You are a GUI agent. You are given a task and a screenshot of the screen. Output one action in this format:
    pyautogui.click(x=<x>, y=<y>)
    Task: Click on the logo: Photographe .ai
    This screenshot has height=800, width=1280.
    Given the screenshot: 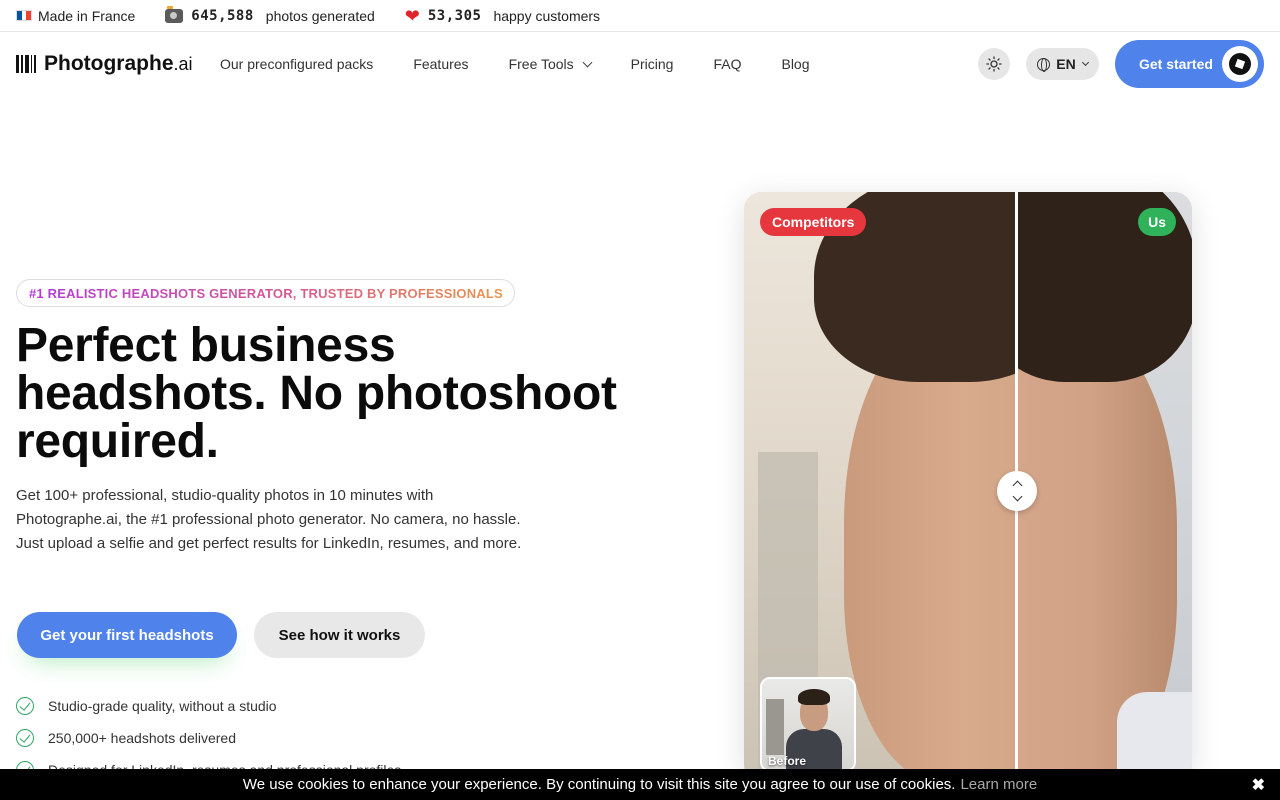 What is the action you would take?
    pyautogui.click(x=104, y=64)
    